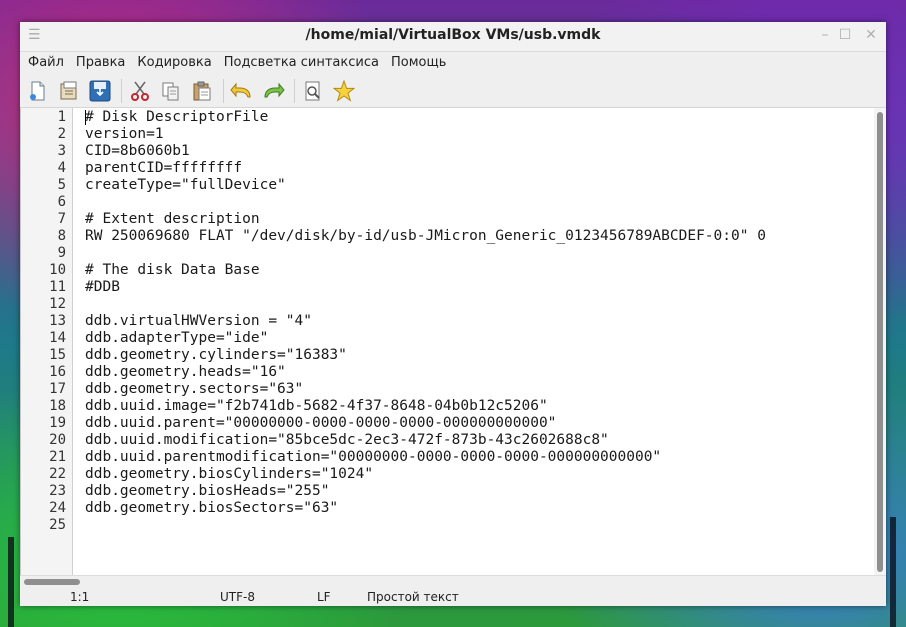 The width and height of the screenshot is (906, 627). Describe the element at coordinates (177, 338) in the screenshot. I see `code-line: ddb.adapterType="ide"` at that location.